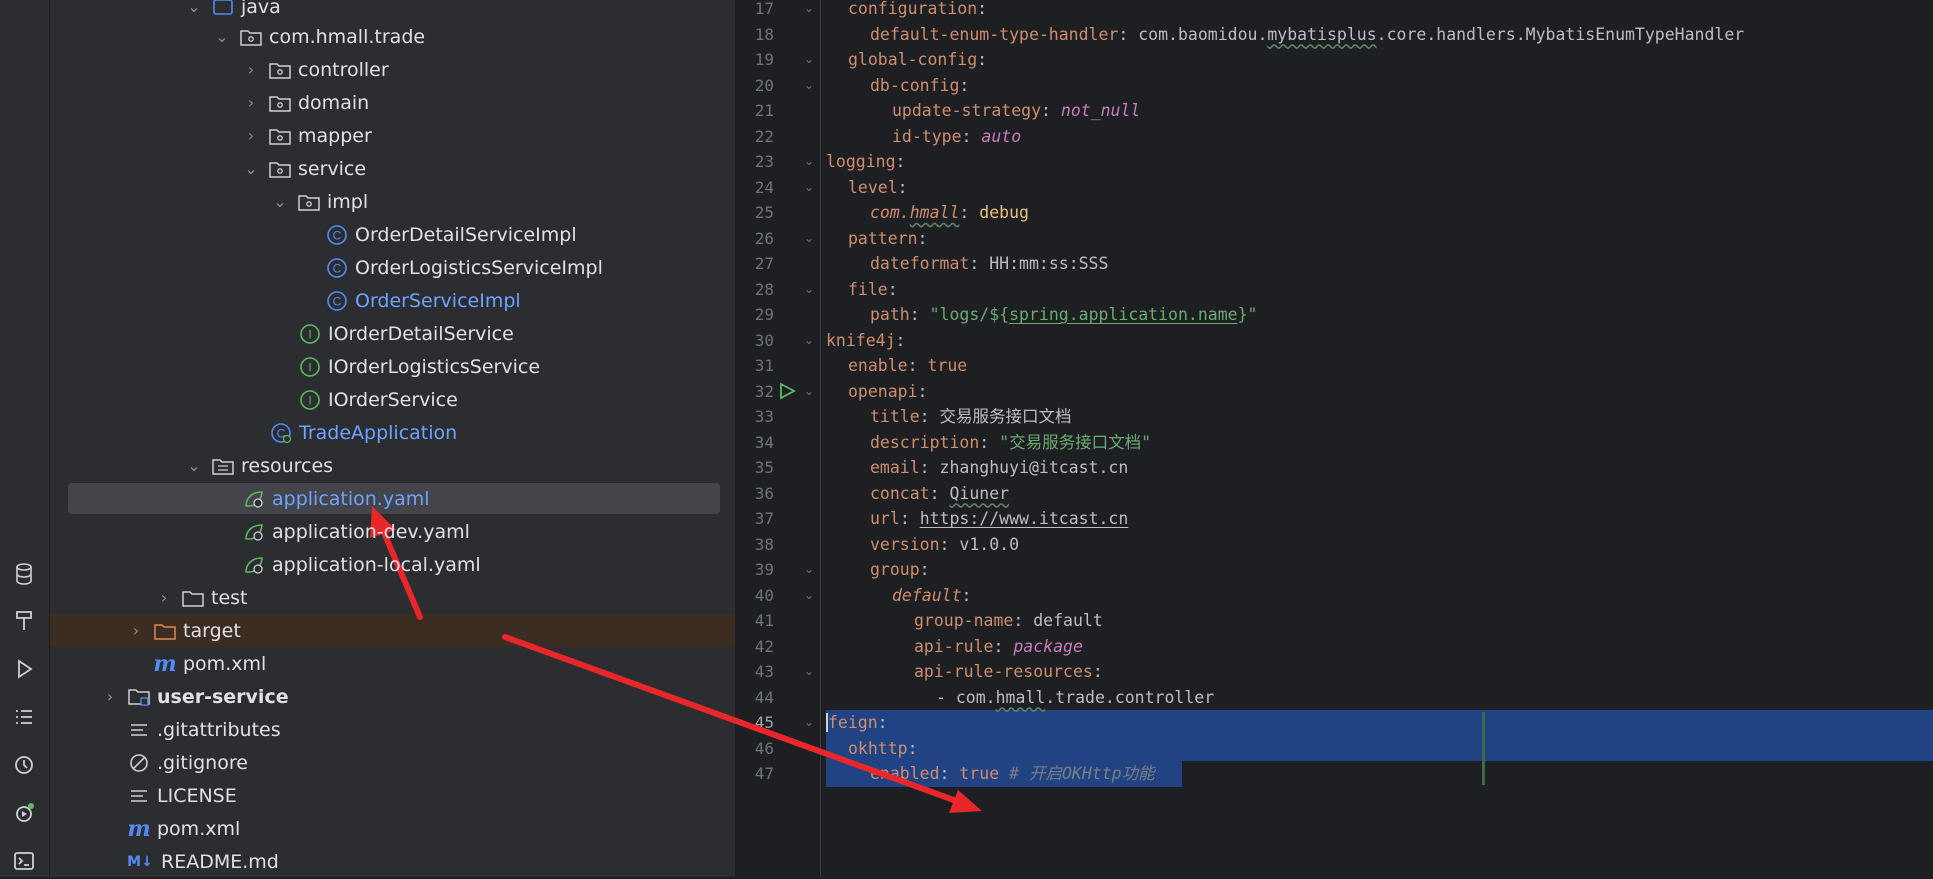 This screenshot has width=1933, height=879. Describe the element at coordinates (24, 766) in the screenshot. I see `services-icon` at that location.